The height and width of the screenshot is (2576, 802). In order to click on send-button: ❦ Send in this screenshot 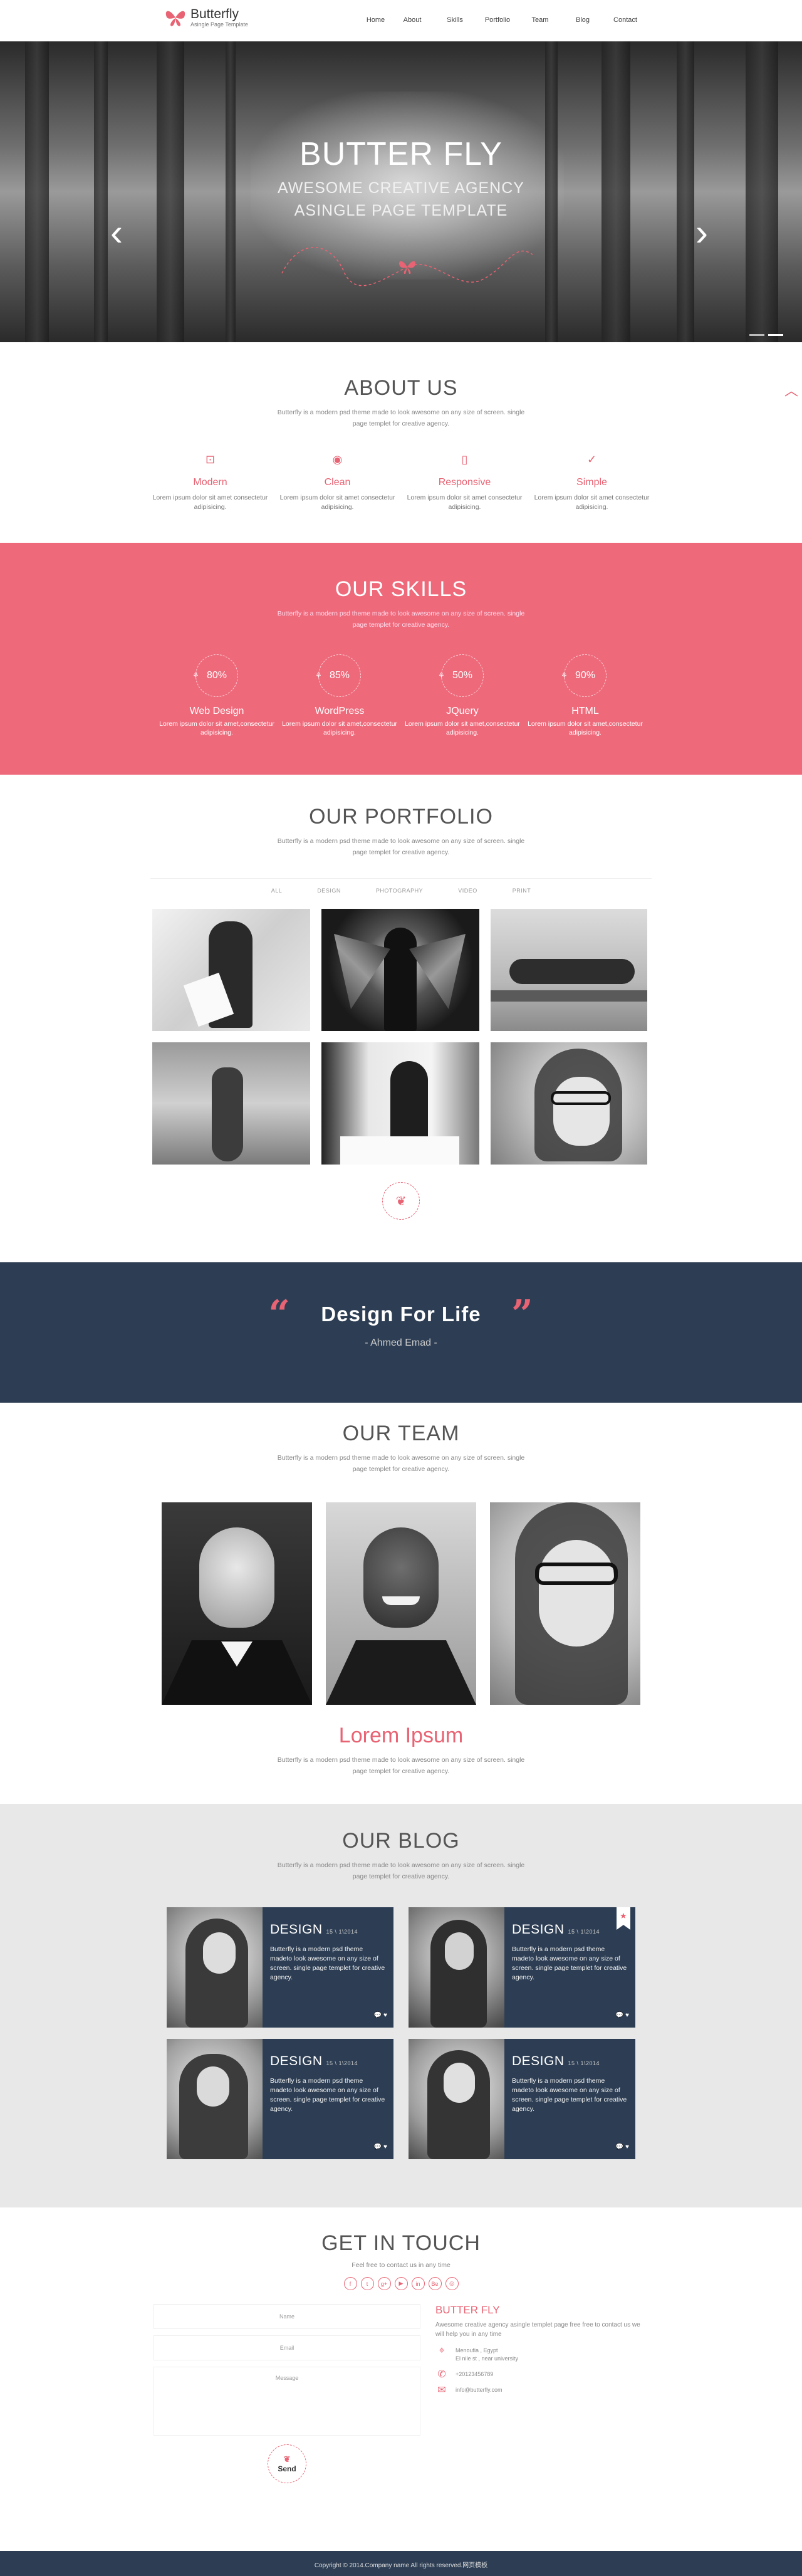, I will do `click(287, 2463)`.